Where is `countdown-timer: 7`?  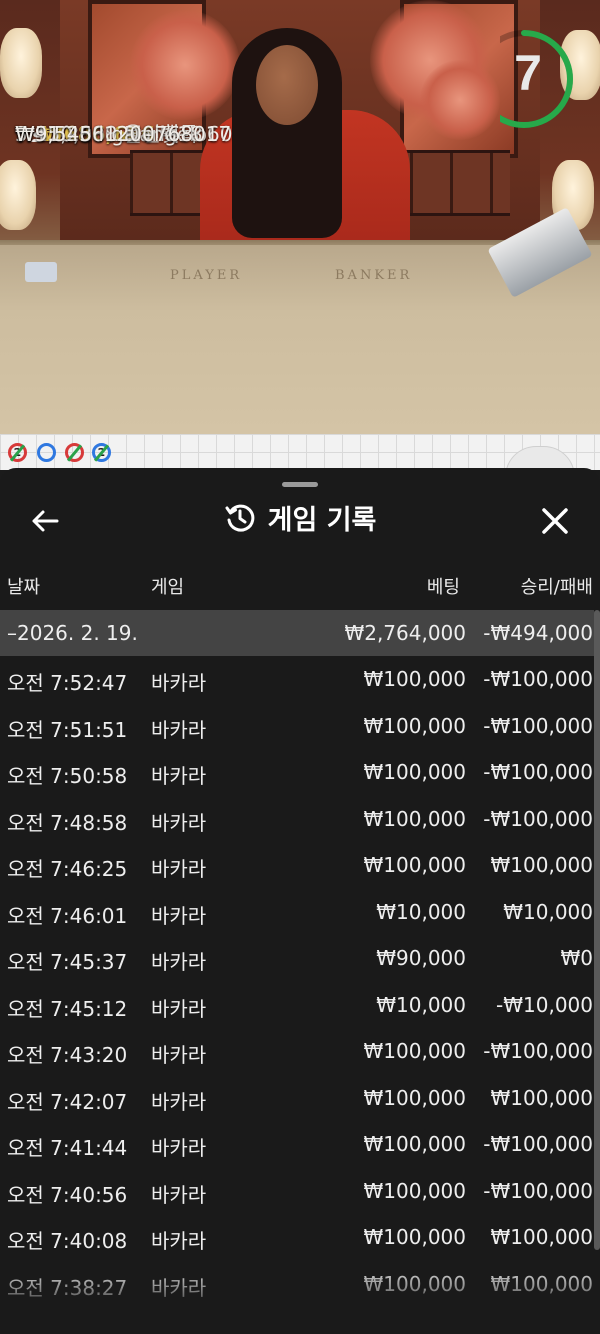 countdown-timer: 7 is located at coordinates (525, 79).